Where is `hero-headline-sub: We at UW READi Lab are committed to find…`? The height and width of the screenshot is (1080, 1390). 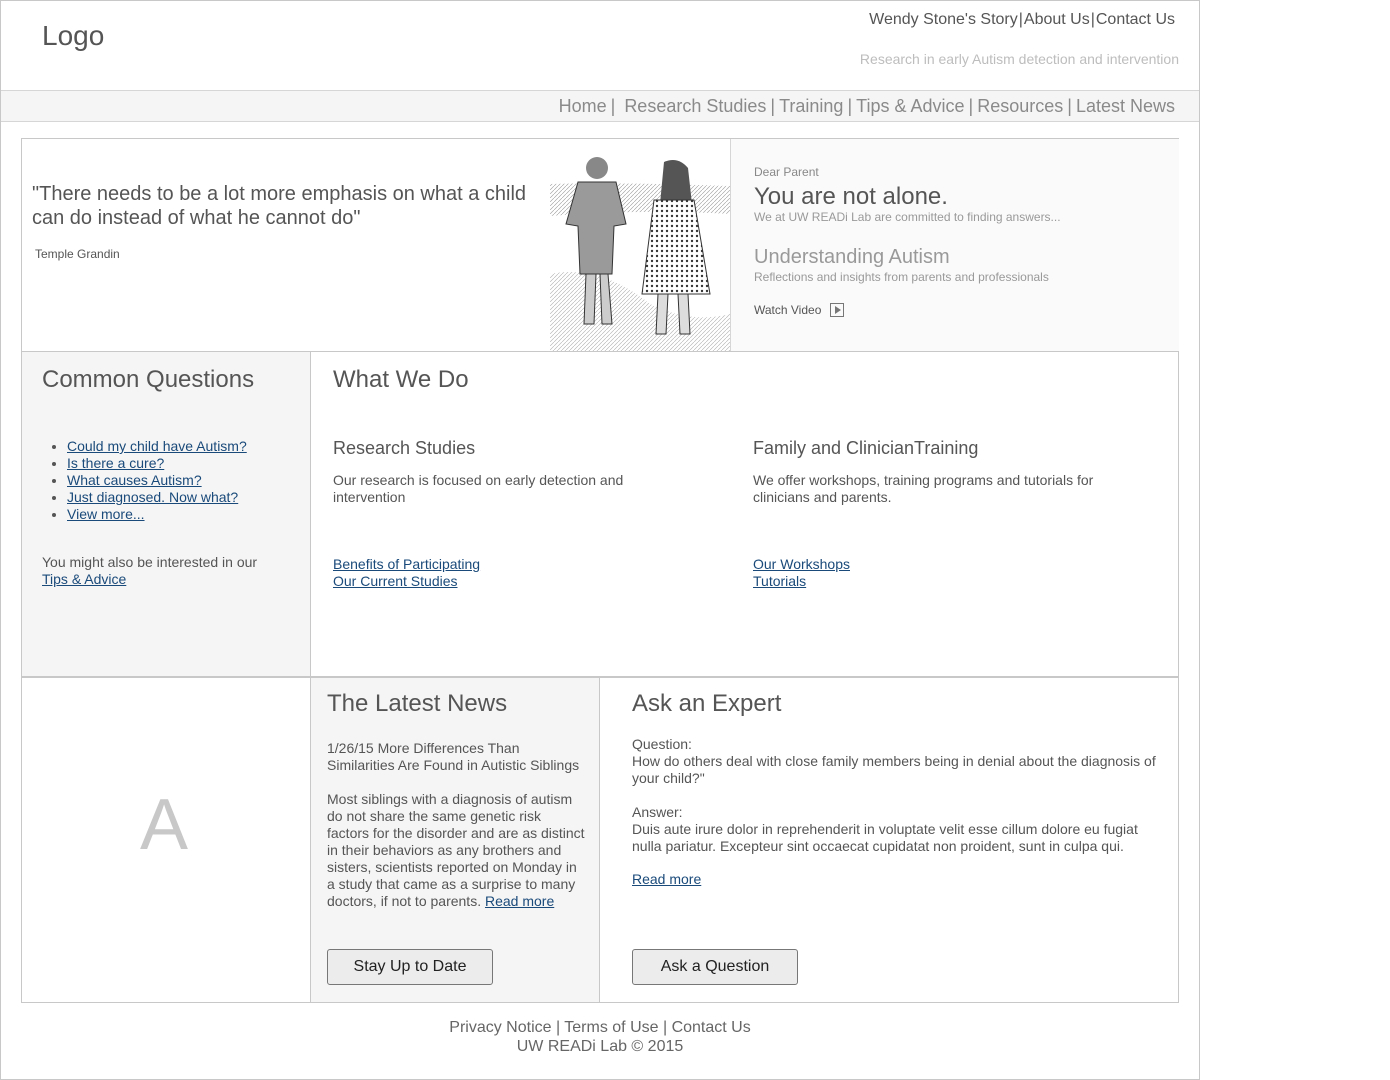
hero-headline-sub: We at UW READi Lab are committed to find… is located at coordinates (907, 217).